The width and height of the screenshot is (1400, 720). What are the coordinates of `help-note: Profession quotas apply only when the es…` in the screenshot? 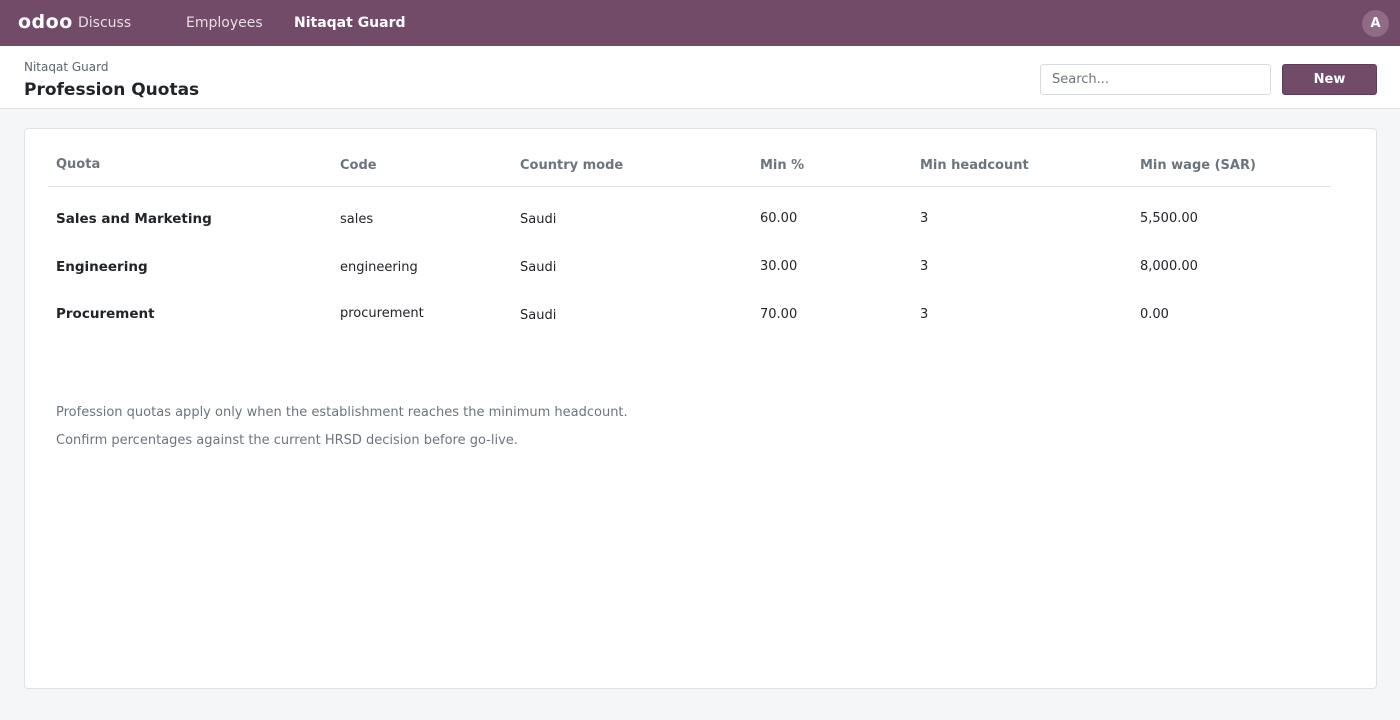 It's located at (342, 412).